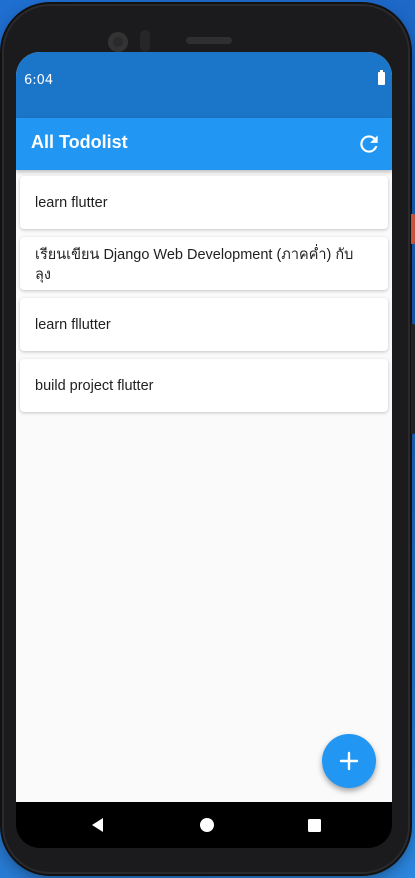  I want to click on back-triangle-icon, so click(97, 825).